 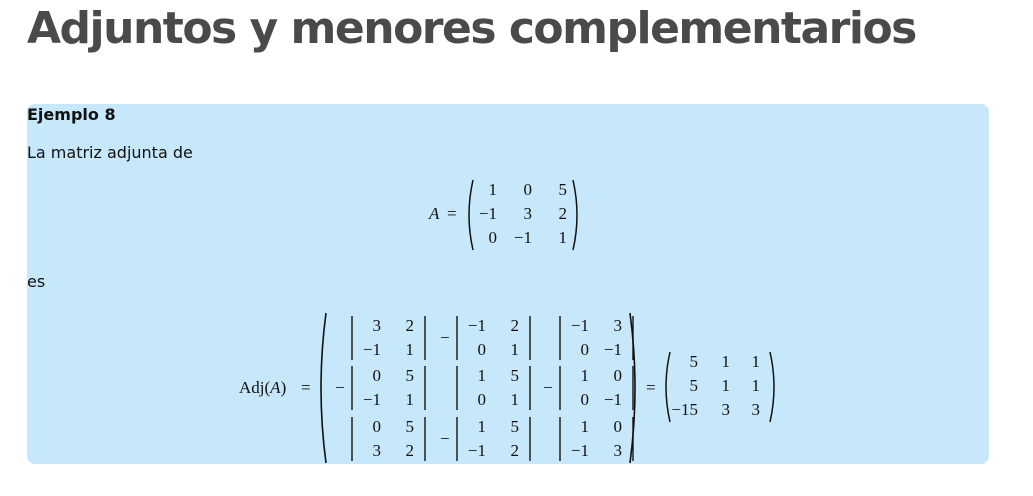 What do you see at coordinates (110, 152) in the screenshot?
I see `intro-text: La matriz adjunta de` at bounding box center [110, 152].